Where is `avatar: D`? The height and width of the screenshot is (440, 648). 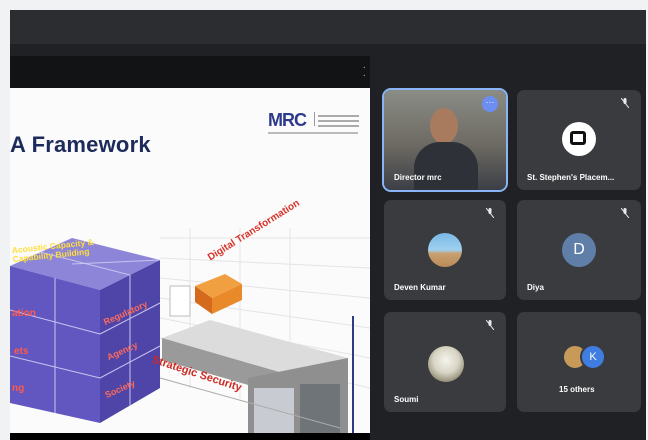 avatar: D is located at coordinates (579, 250).